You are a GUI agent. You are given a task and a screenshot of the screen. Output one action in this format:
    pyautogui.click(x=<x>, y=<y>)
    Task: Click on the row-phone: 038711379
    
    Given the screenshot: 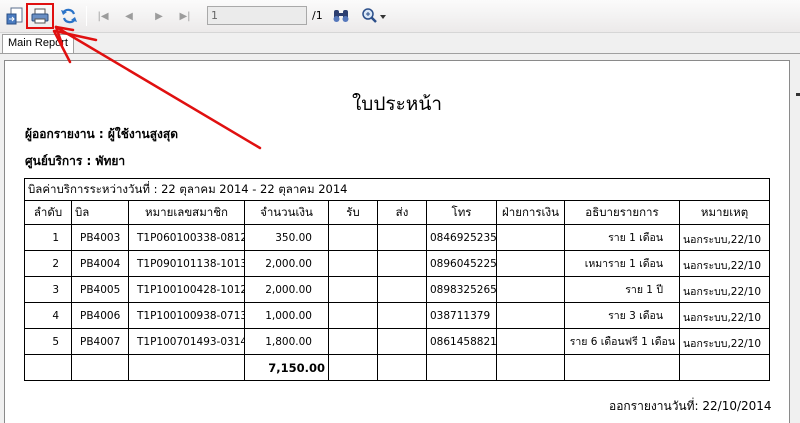 What is the action you would take?
    pyautogui.click(x=461, y=315)
    